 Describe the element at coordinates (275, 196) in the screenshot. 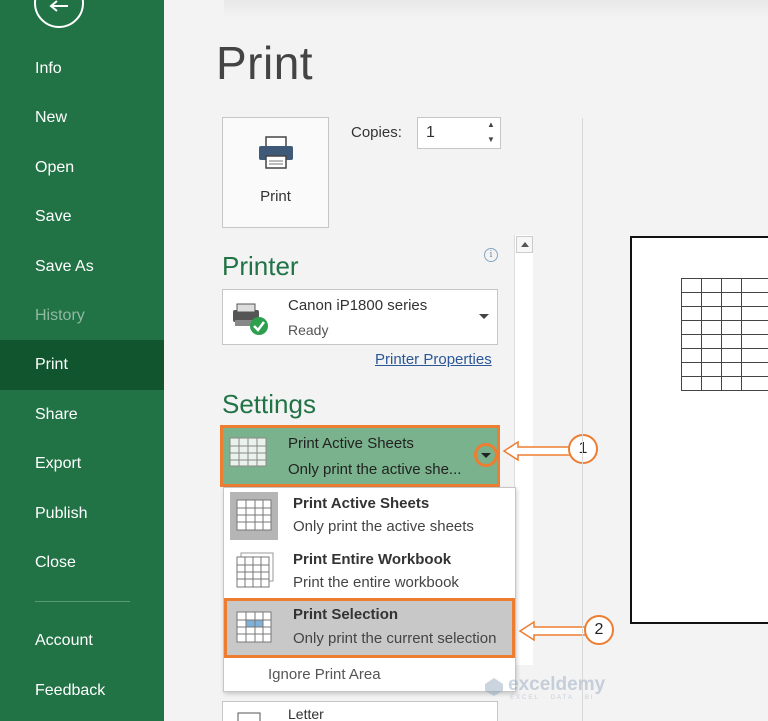

I see `print-button-label: Print` at that location.